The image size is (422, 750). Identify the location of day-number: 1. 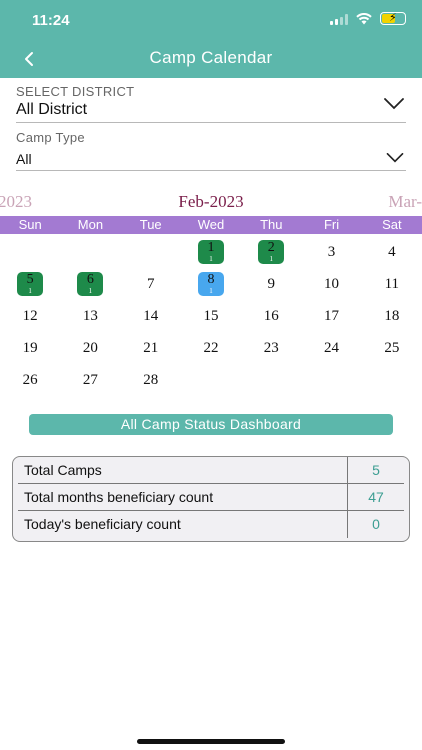
(211, 247).